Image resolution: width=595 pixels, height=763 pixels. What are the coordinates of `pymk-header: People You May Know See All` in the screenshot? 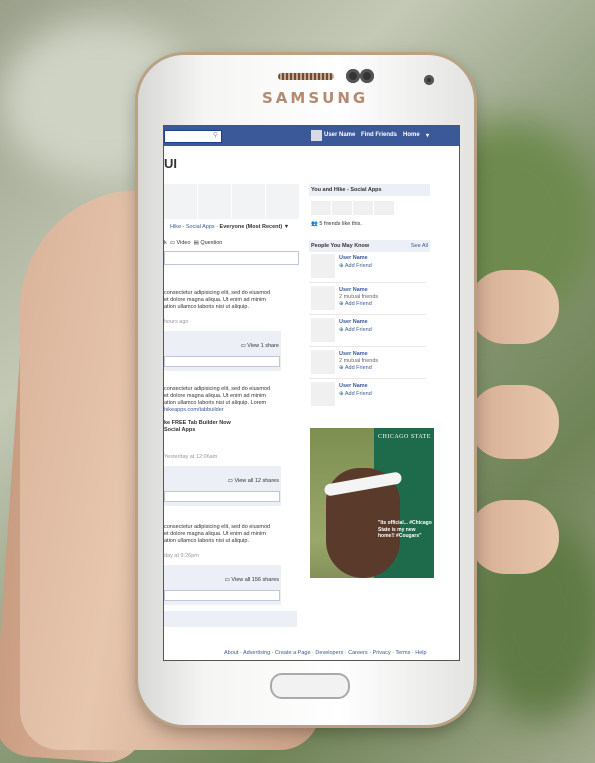 It's located at (369, 246).